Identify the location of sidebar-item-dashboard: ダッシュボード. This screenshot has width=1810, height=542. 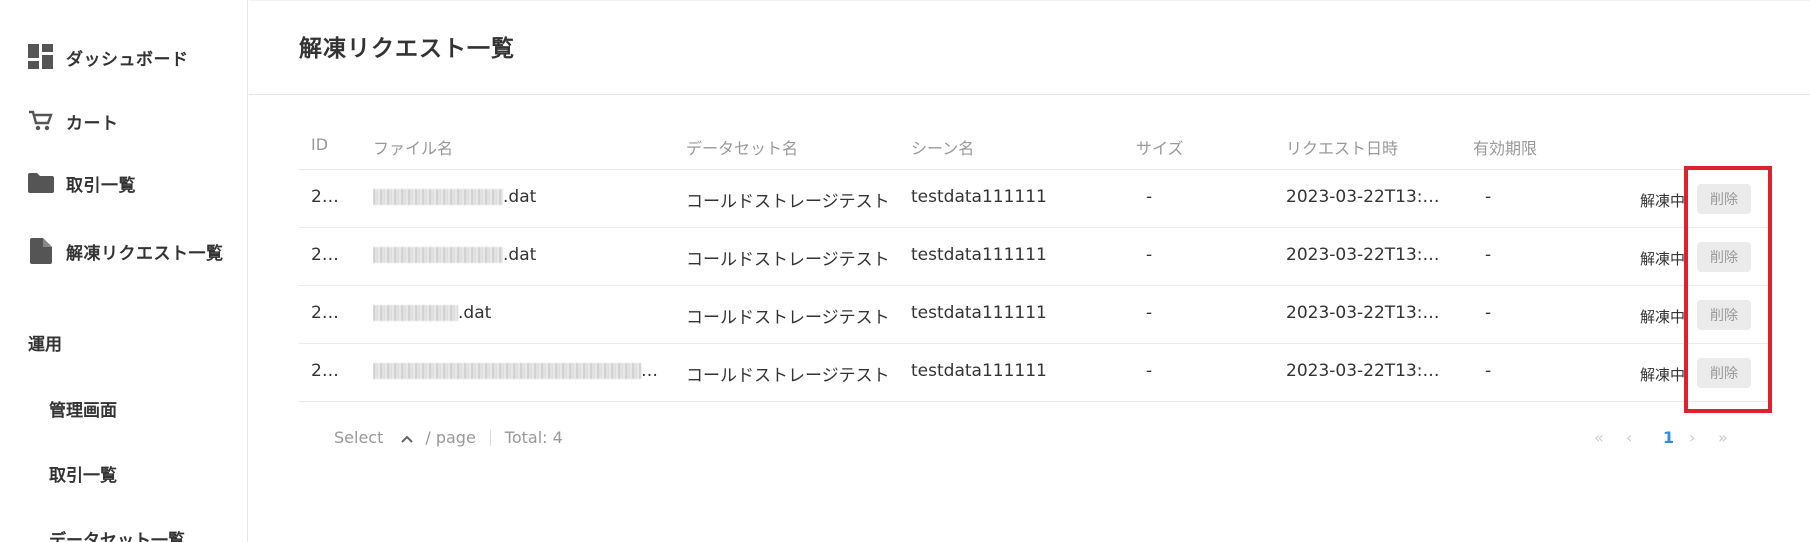
(108, 57).